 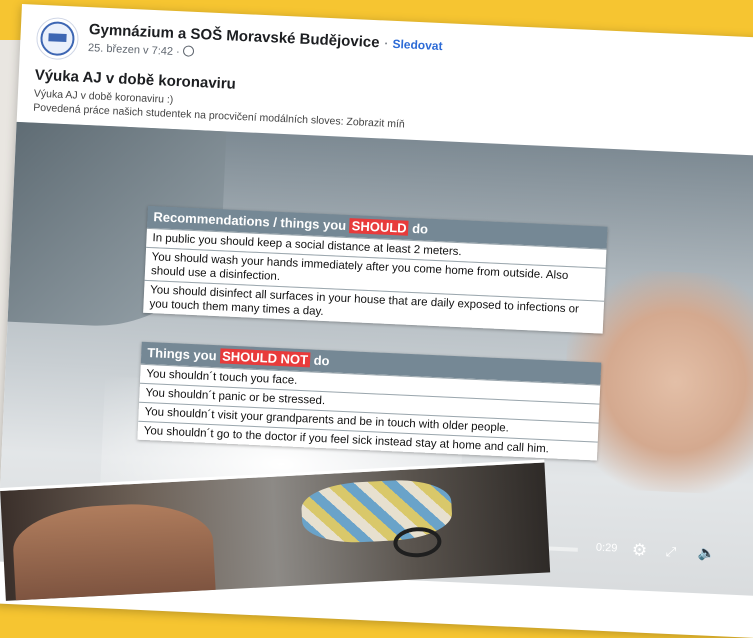 What do you see at coordinates (706, 553) in the screenshot?
I see `volume-icon: 🔈` at bounding box center [706, 553].